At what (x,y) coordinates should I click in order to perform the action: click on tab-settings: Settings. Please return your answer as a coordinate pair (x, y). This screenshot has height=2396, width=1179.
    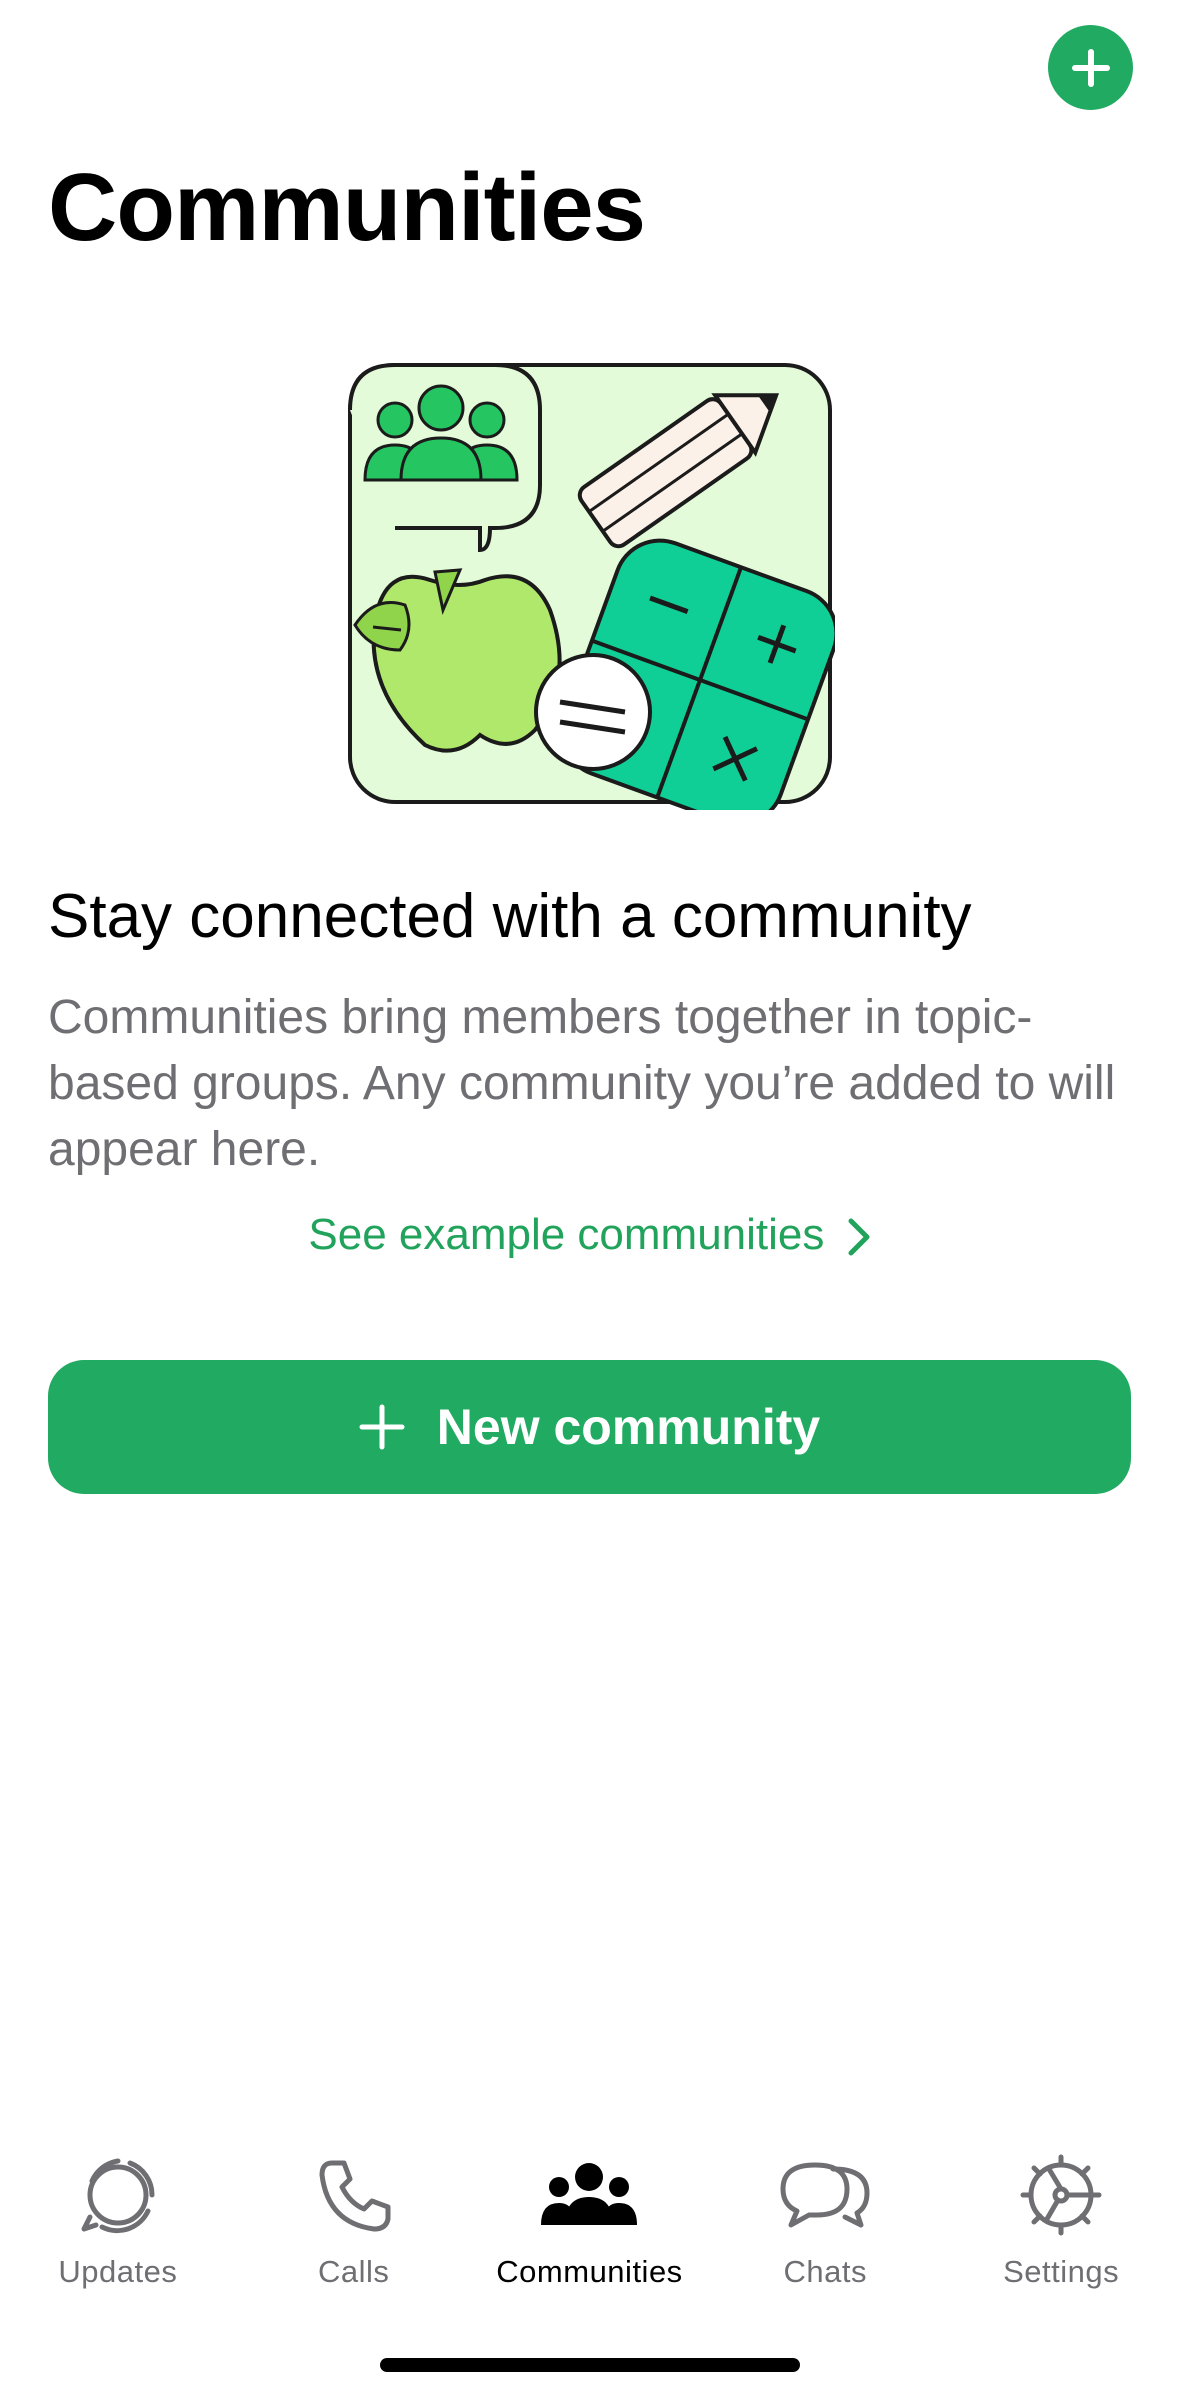
    Looking at the image, I should click on (1061, 2225).